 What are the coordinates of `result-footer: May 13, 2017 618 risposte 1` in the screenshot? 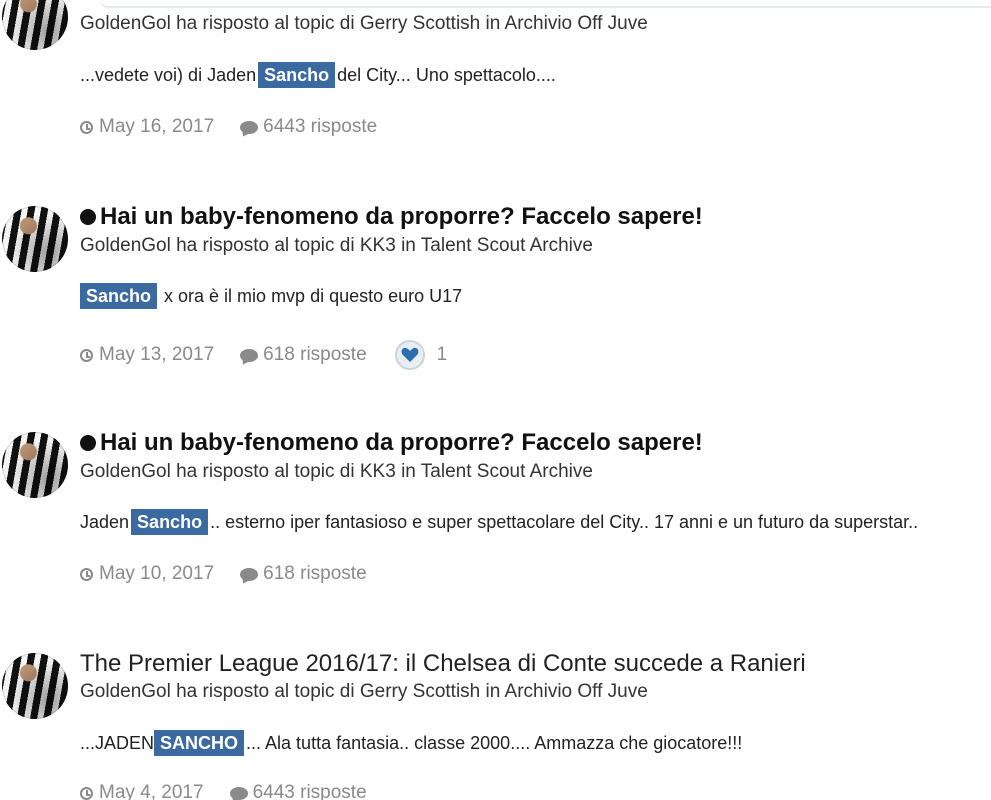 It's located at (263, 355).